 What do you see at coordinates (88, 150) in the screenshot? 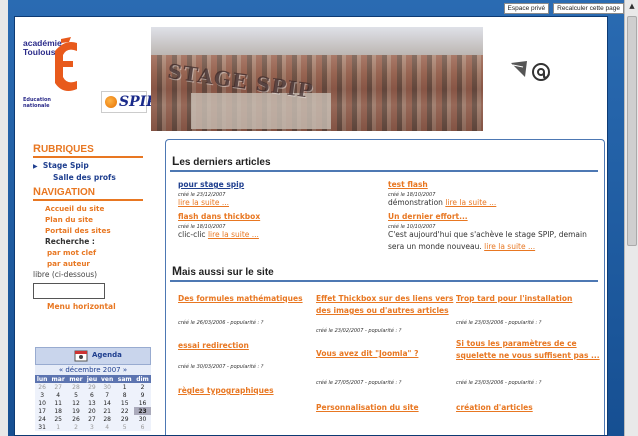
I see `rubriques-heading: RUBRIQUES` at bounding box center [88, 150].